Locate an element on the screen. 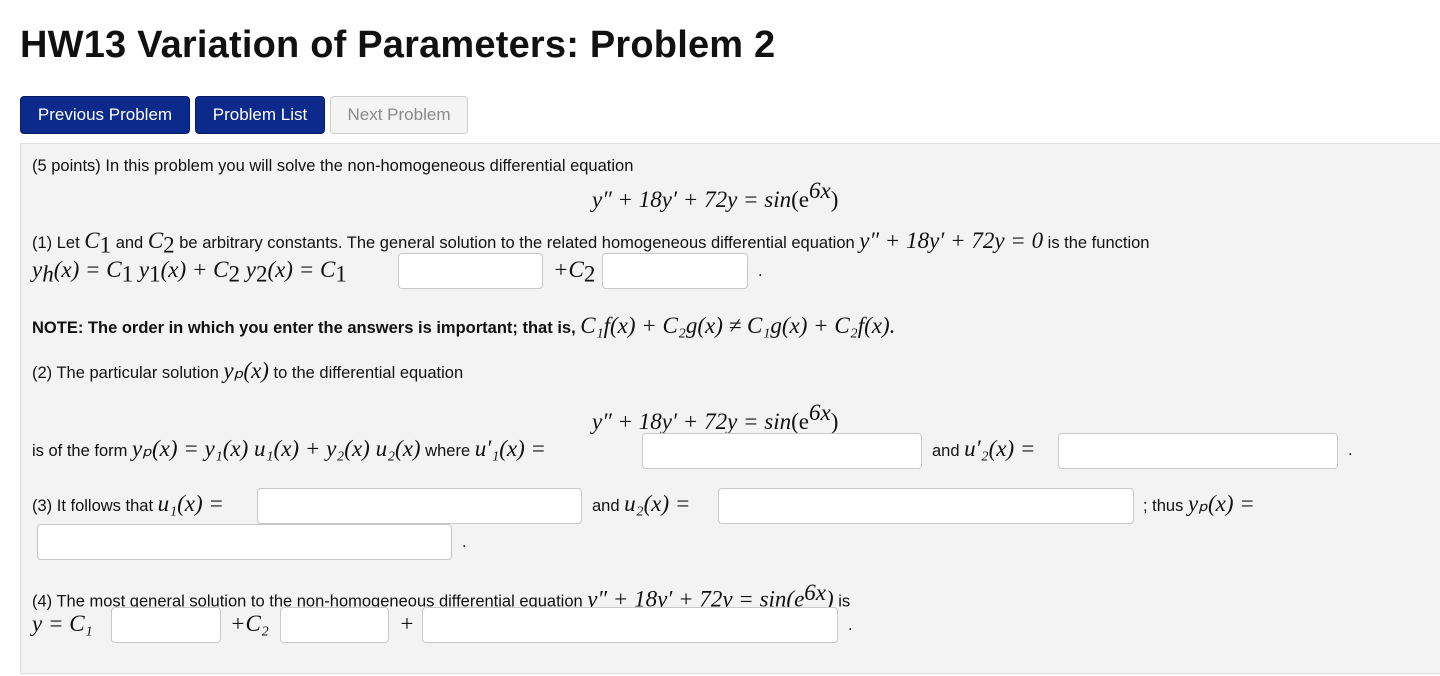  general-y2-input is located at coordinates (334, 625).